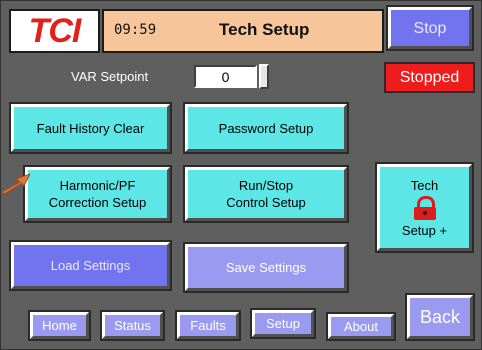  What do you see at coordinates (424, 185) in the screenshot?
I see `tech-button-line1: Tech` at bounding box center [424, 185].